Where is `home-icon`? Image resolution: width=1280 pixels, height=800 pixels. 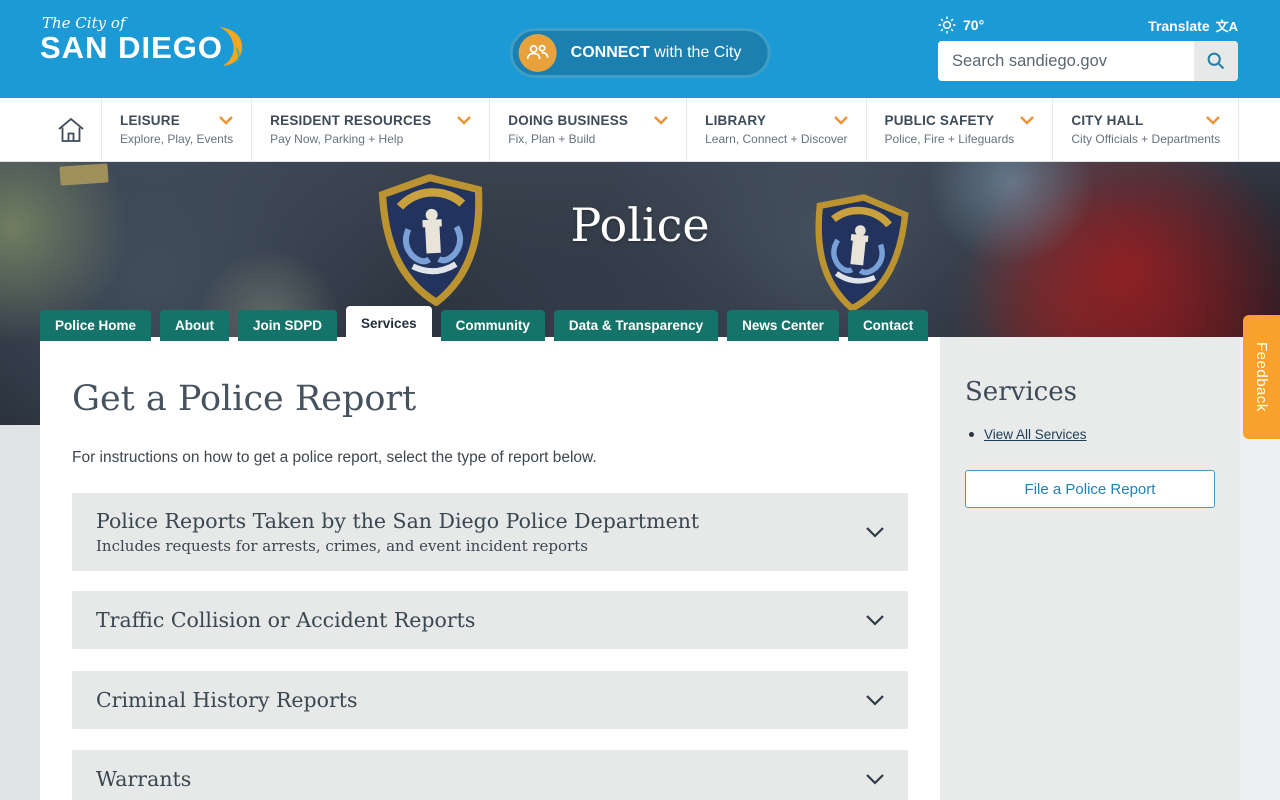
home-icon is located at coordinates (70, 129).